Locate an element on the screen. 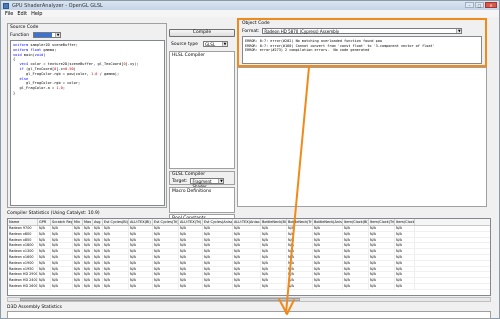 The width and height of the screenshot is (500, 319). close-icon: ✕ is located at coordinates (491, 5).